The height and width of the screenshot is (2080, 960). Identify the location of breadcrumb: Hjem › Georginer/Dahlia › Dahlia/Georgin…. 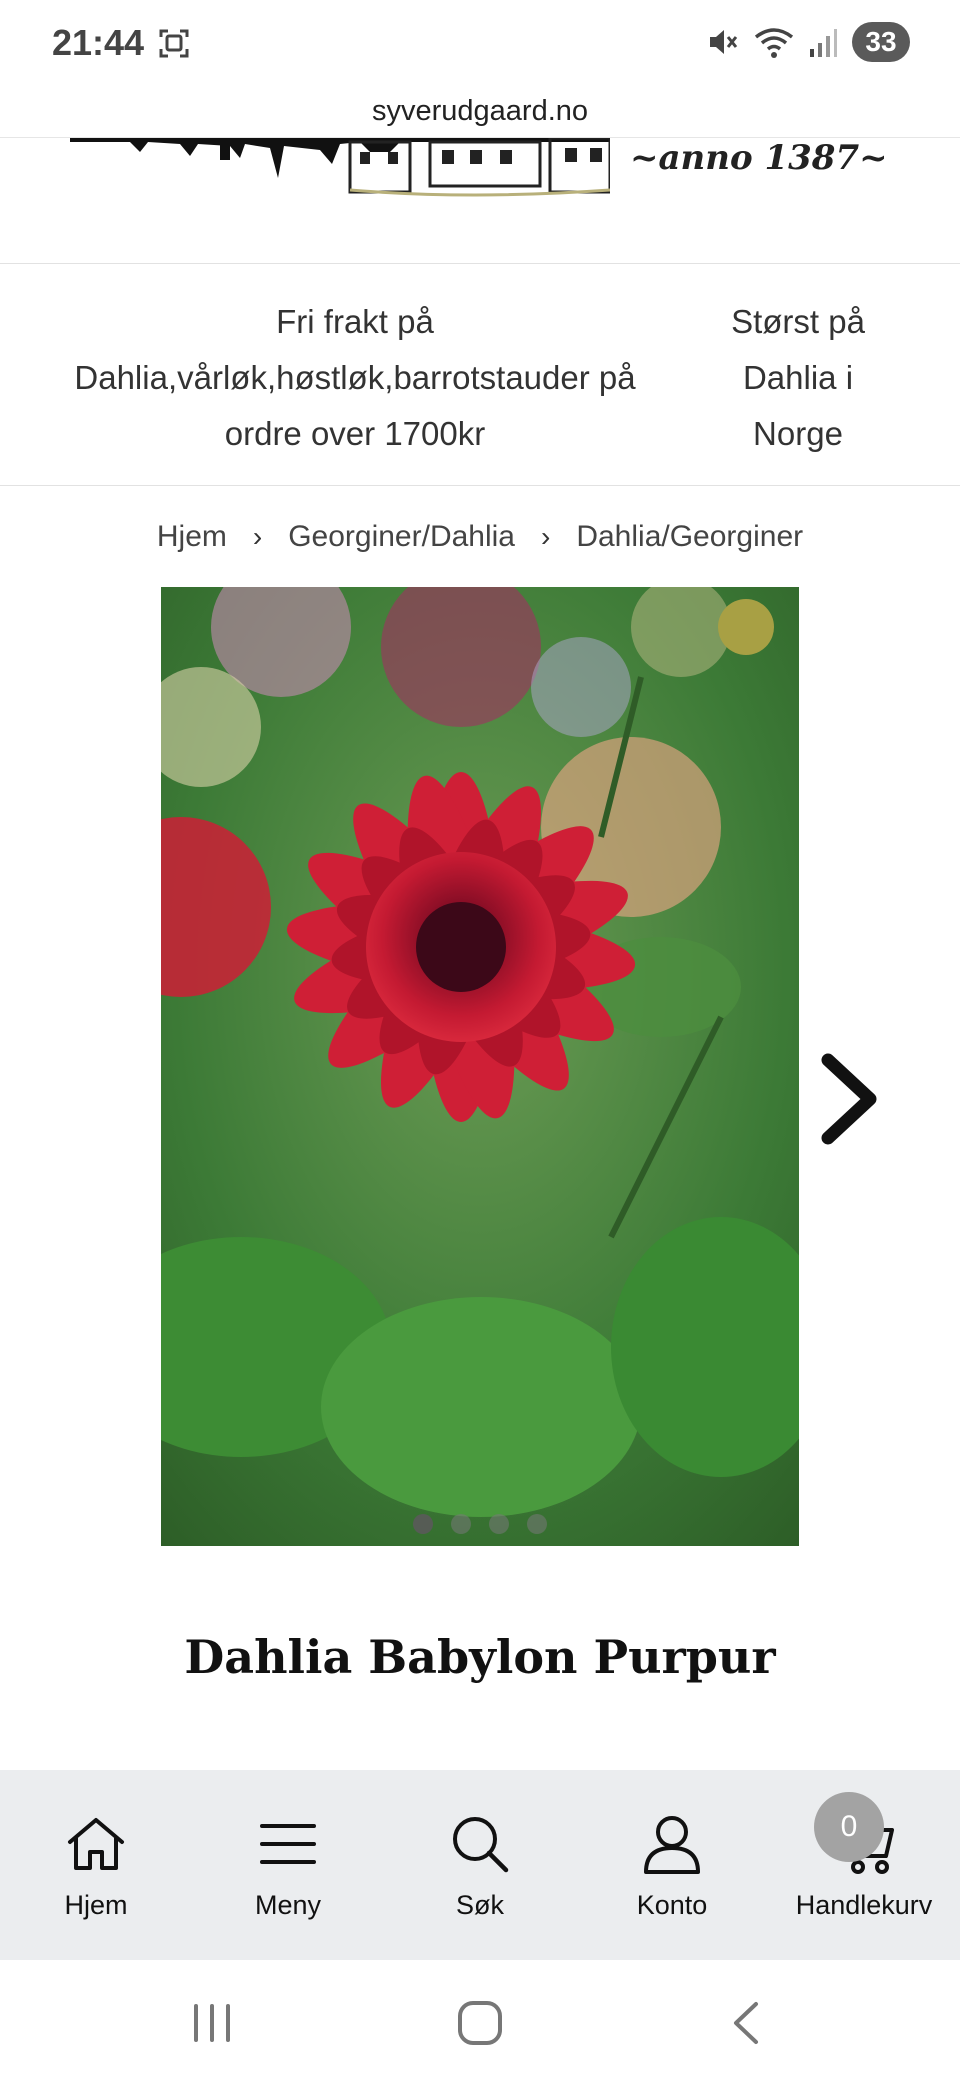
(480, 537).